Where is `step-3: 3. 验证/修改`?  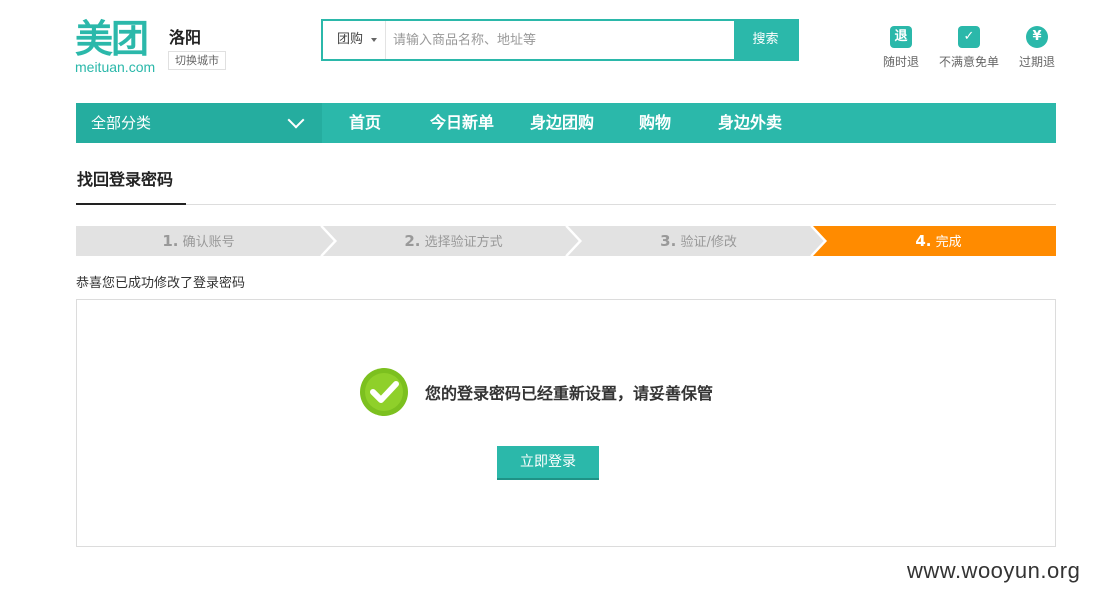 step-3: 3. 验证/修改 is located at coordinates (698, 241).